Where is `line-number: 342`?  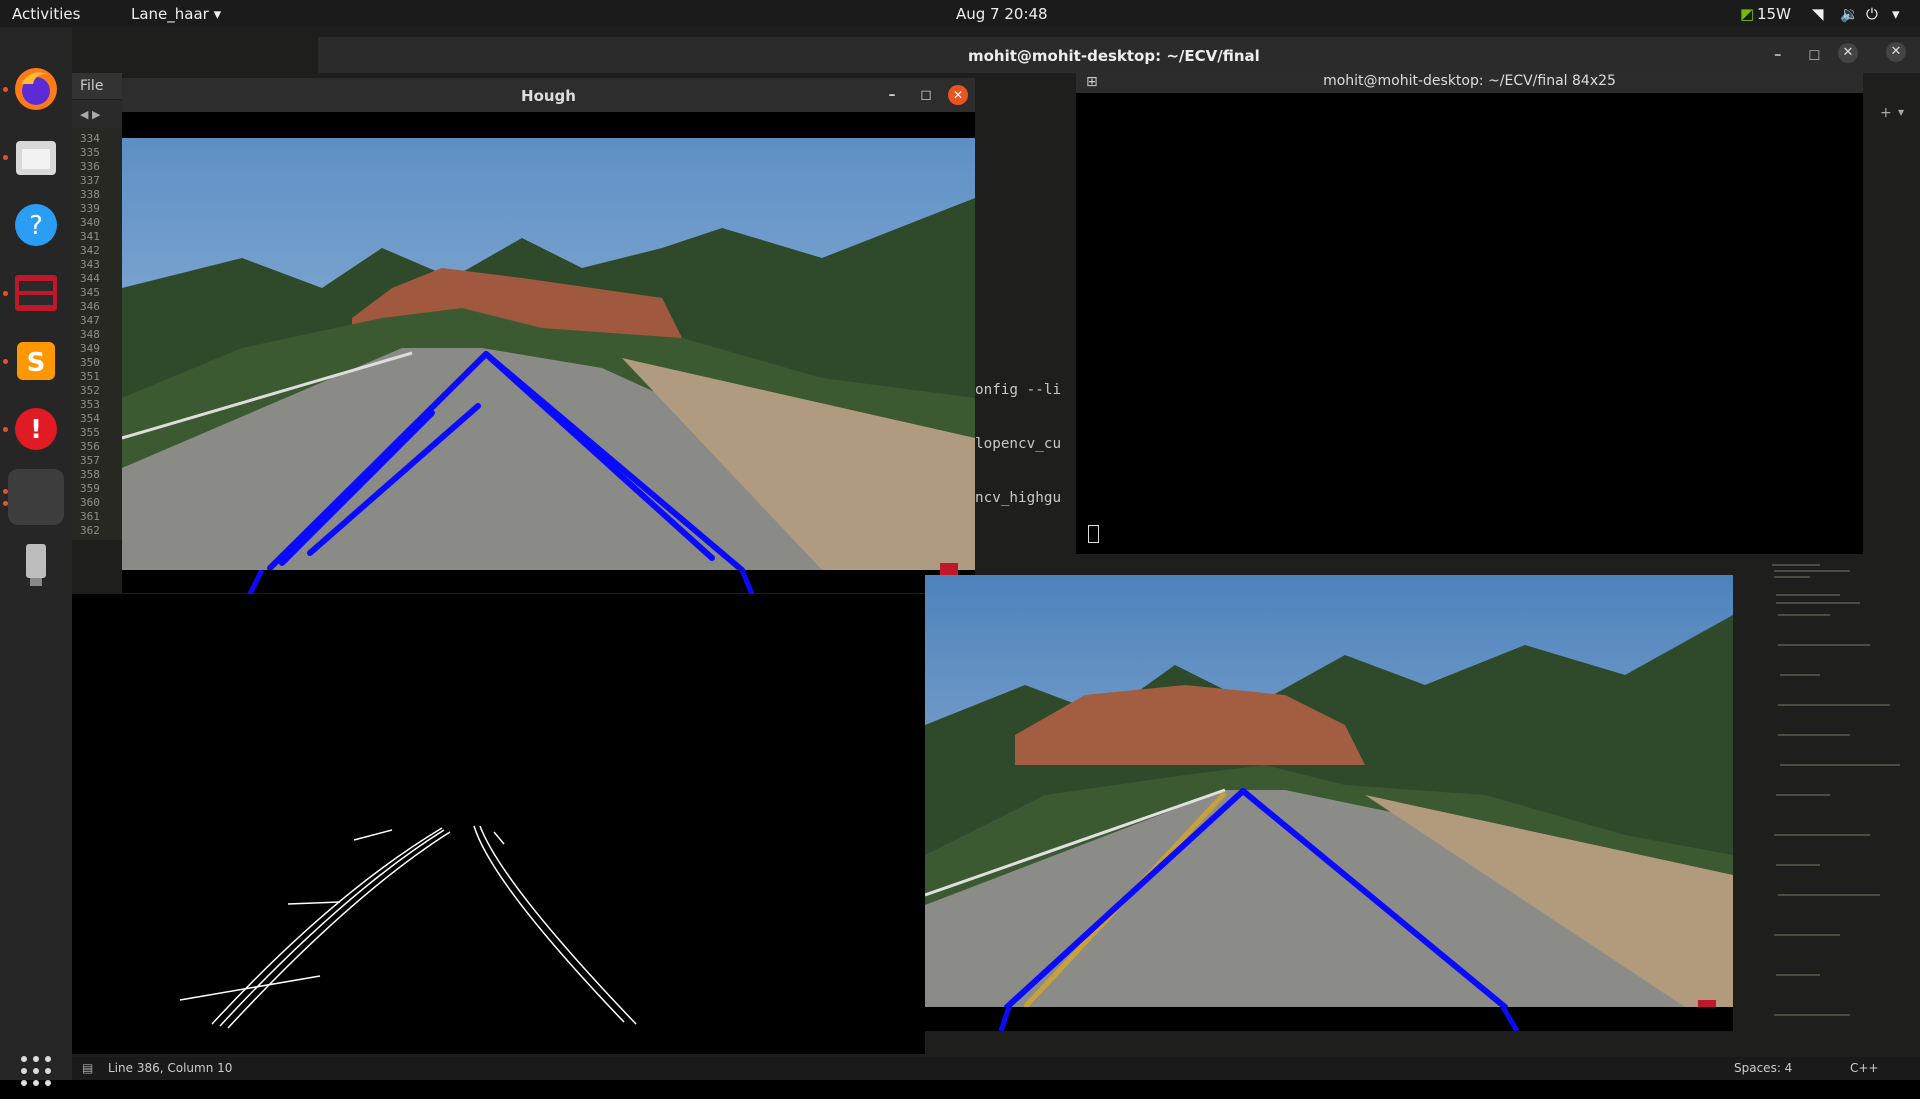 line-number: 342 is located at coordinates (90, 250).